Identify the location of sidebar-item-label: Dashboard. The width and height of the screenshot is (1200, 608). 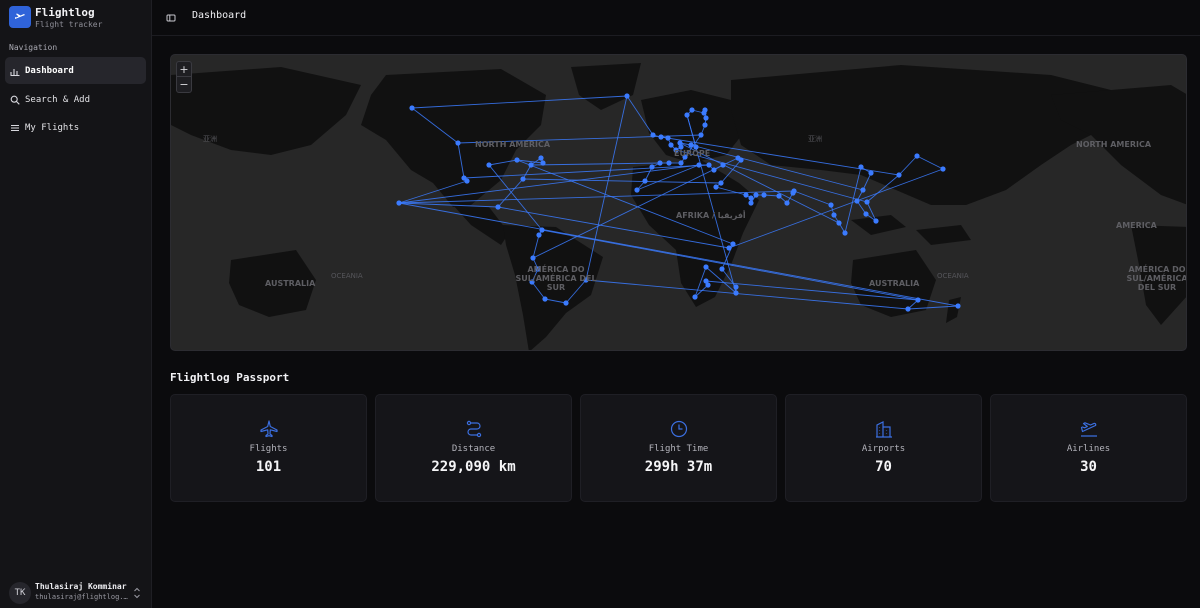
(49, 70).